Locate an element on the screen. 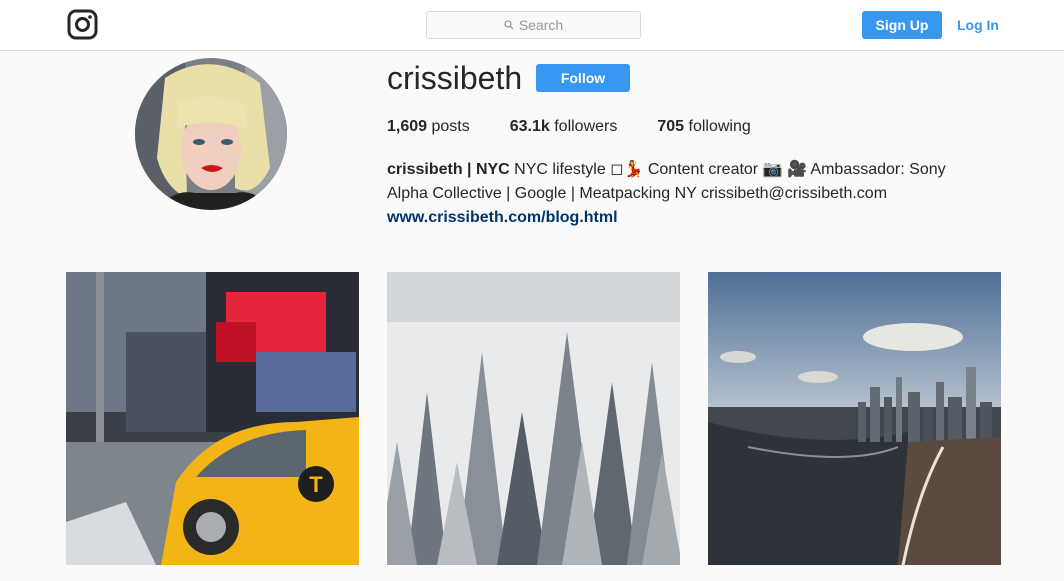  following-count: 705 is located at coordinates (671, 126).